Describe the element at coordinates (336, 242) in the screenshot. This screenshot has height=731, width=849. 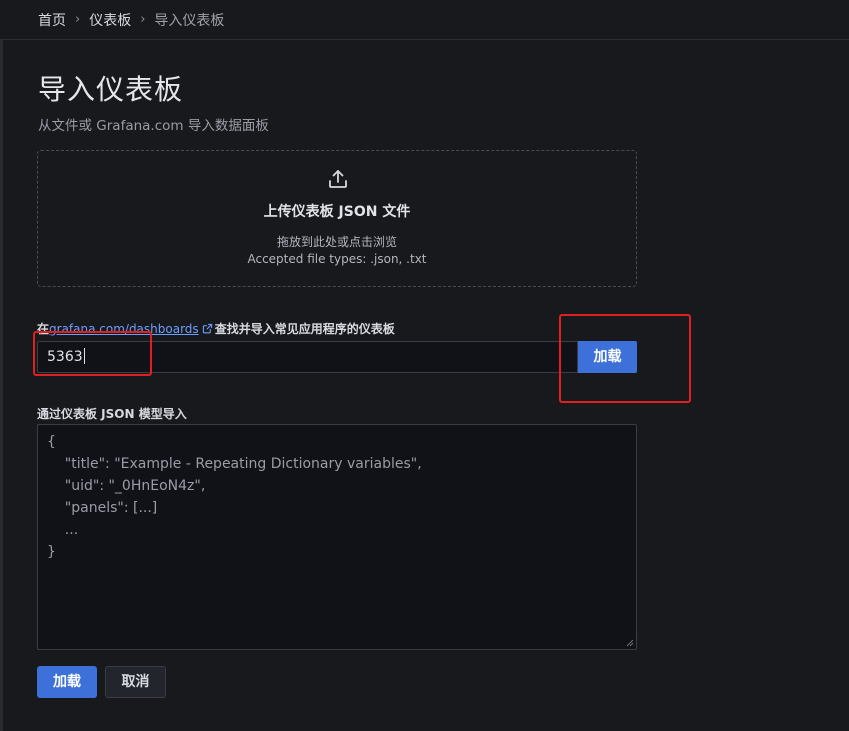
I see `upload-hint: 拖放到此处或点击浏览` at that location.